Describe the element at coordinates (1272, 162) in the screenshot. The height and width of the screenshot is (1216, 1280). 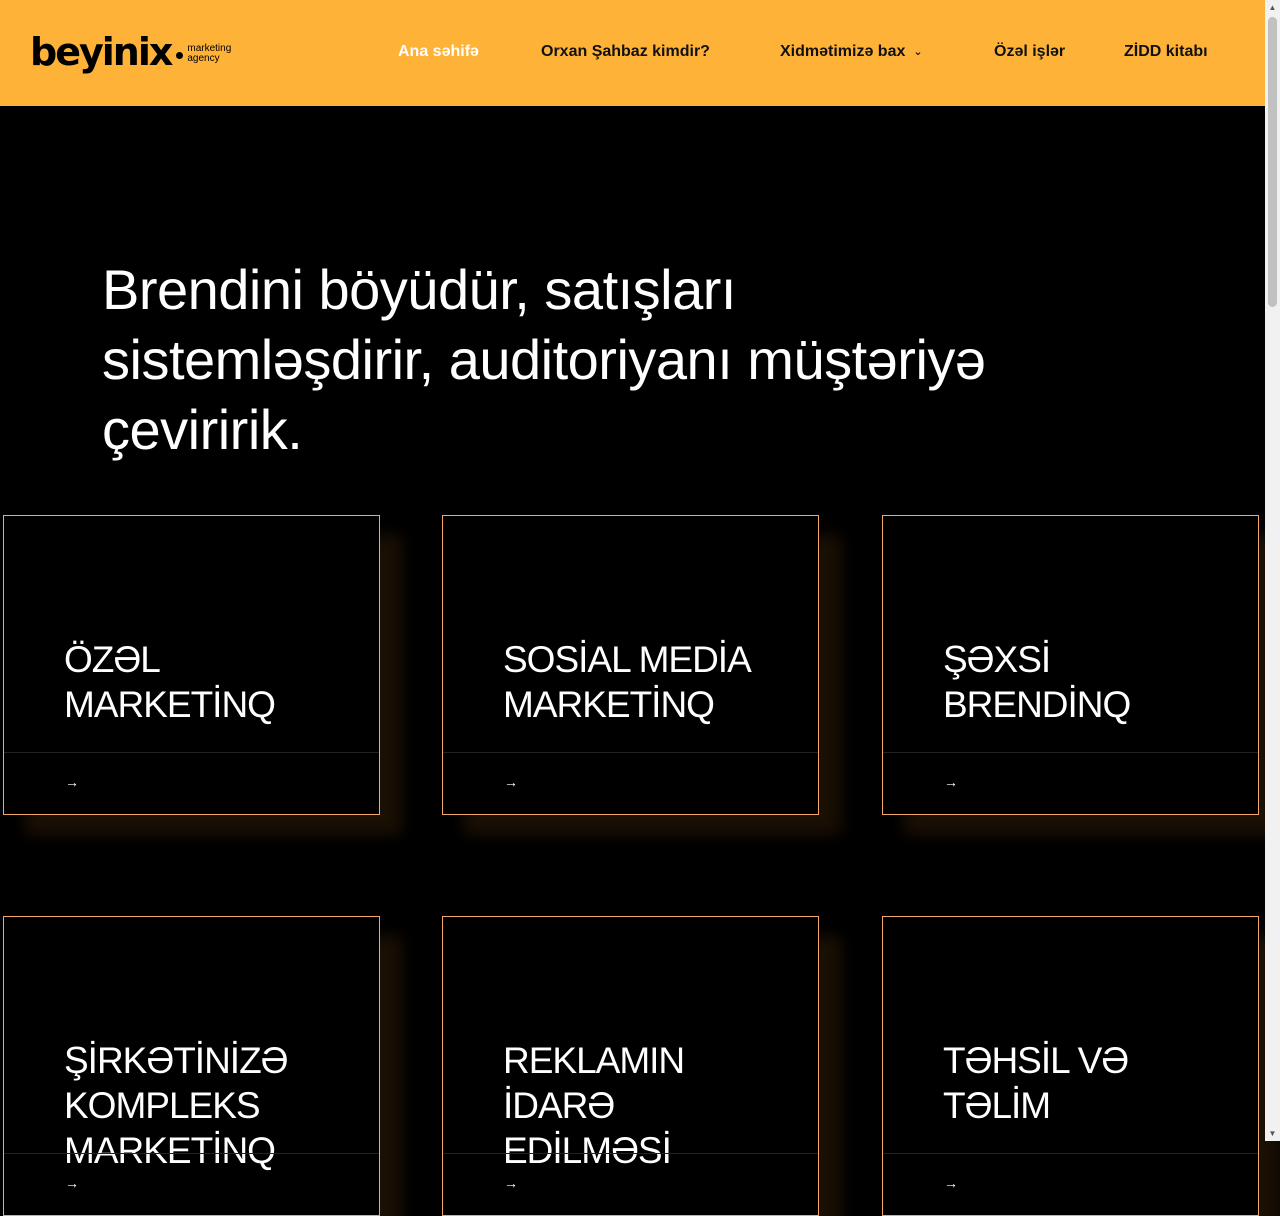
I see `scrollbar-thumb` at that location.